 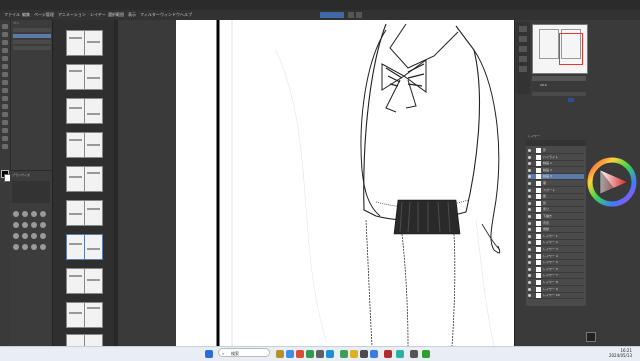 I want to click on navigator-controls, so click(x=559, y=94).